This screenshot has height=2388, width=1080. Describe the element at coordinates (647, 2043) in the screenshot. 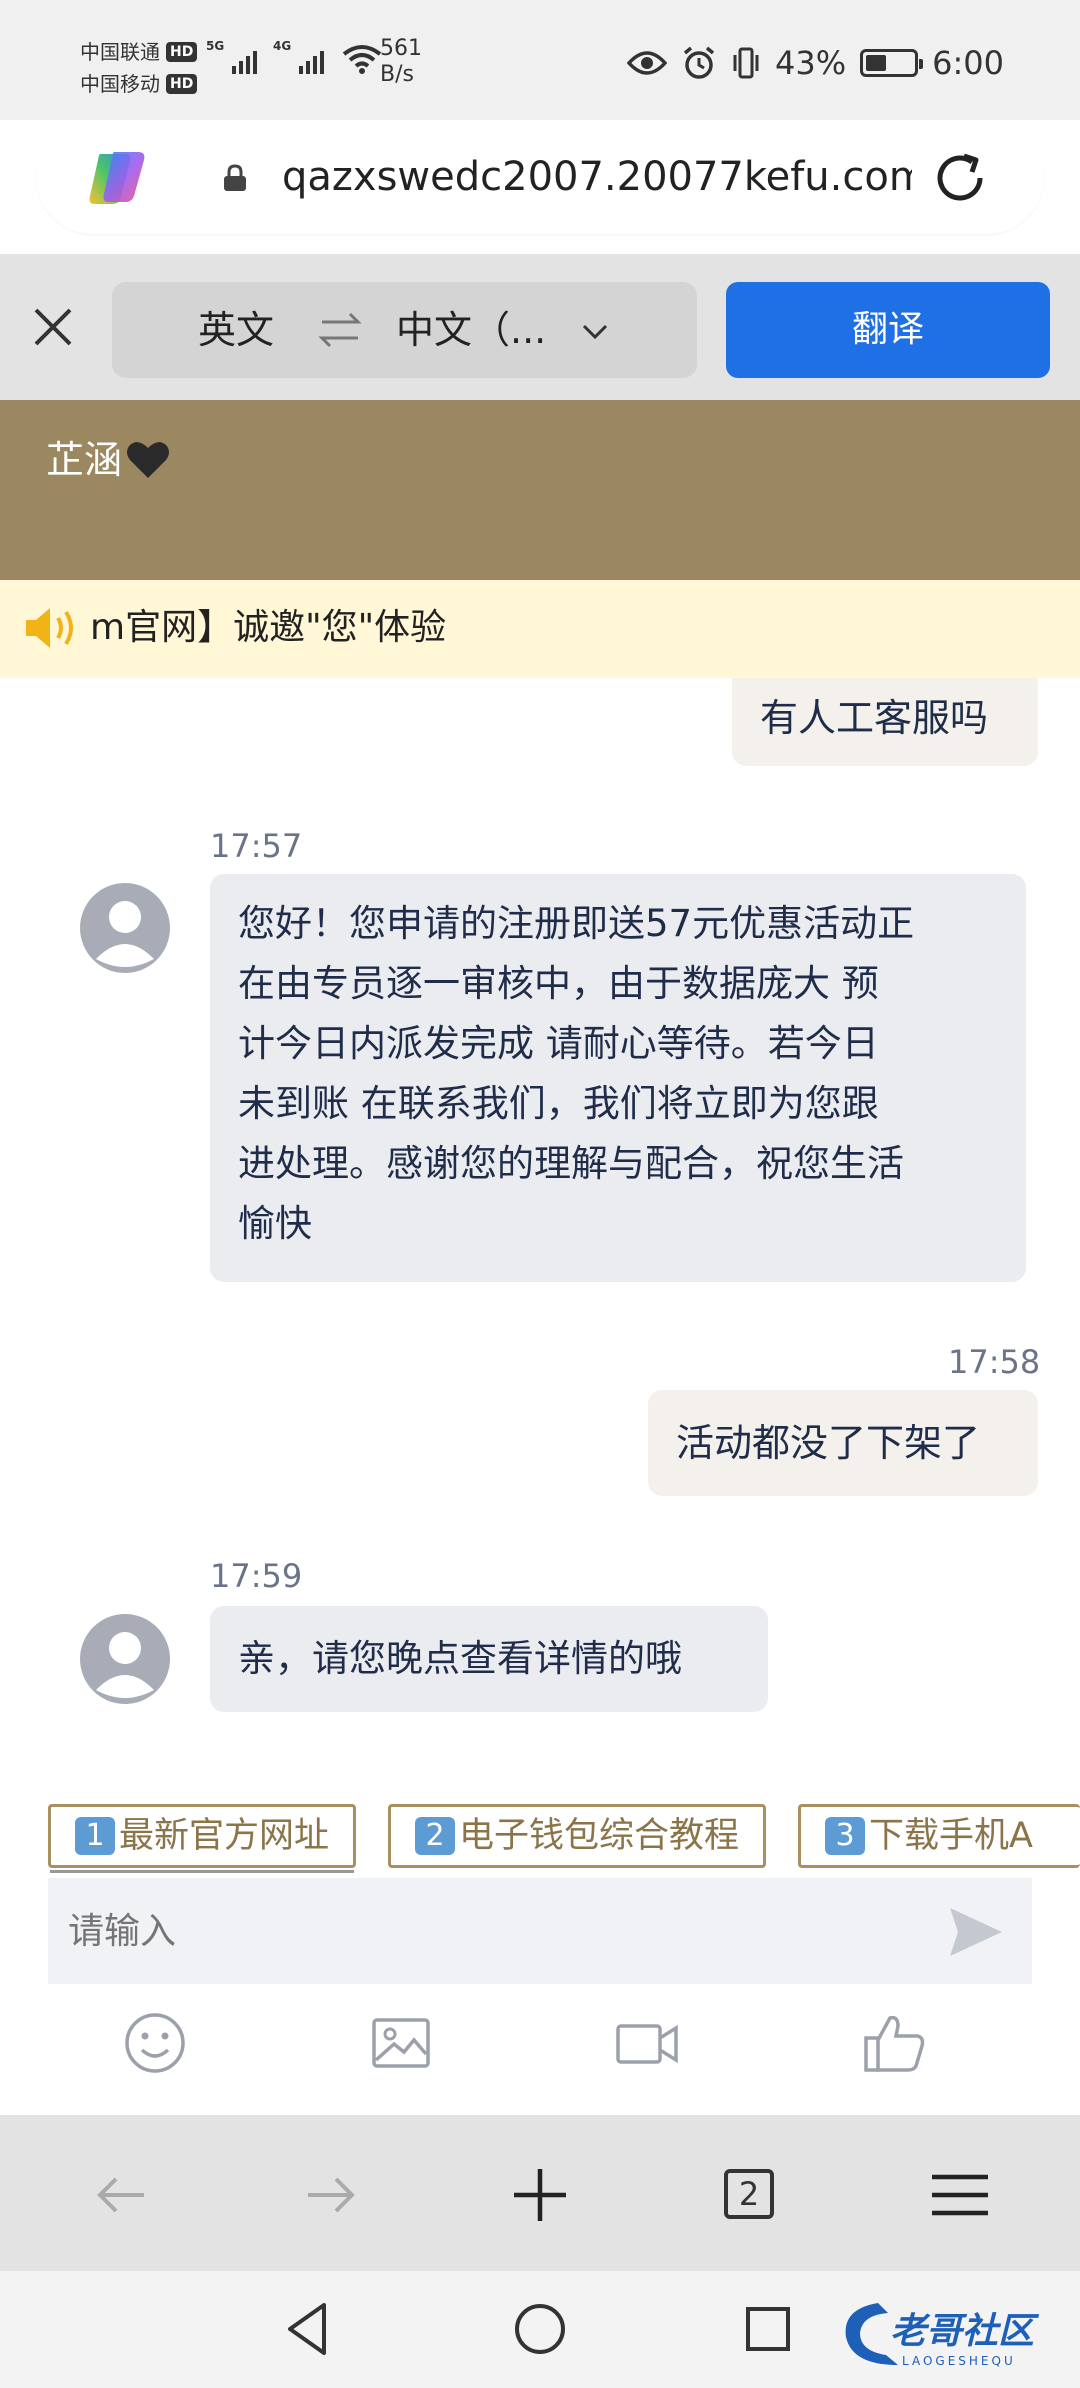

I see `video-icon` at that location.